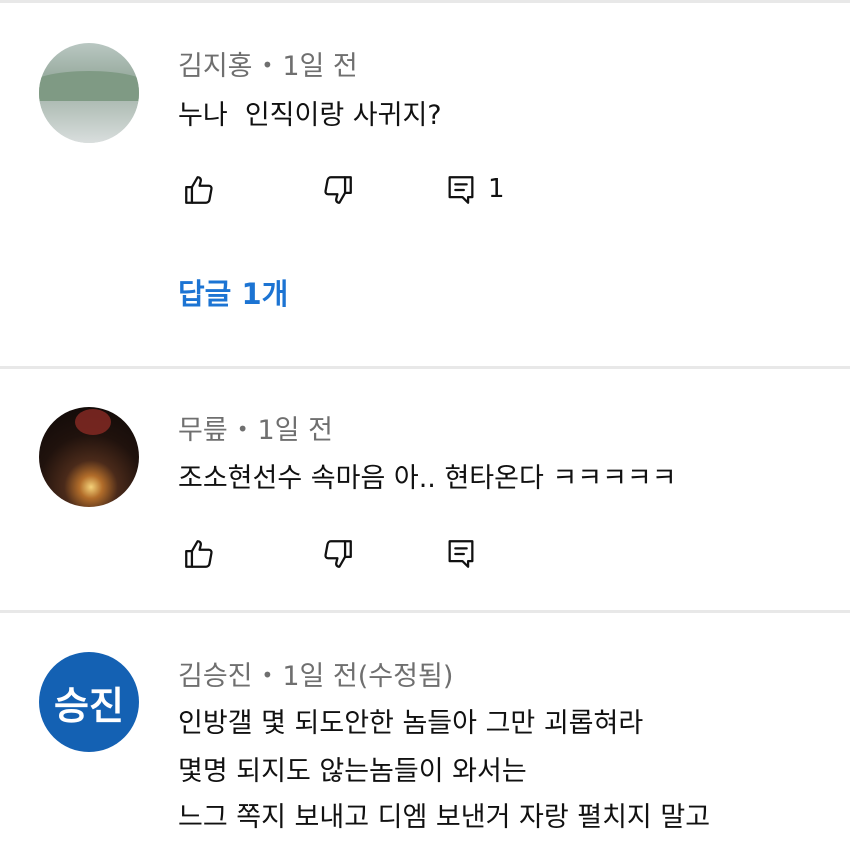 The width and height of the screenshot is (850, 845). I want to click on avatar: 승진, so click(89, 702).